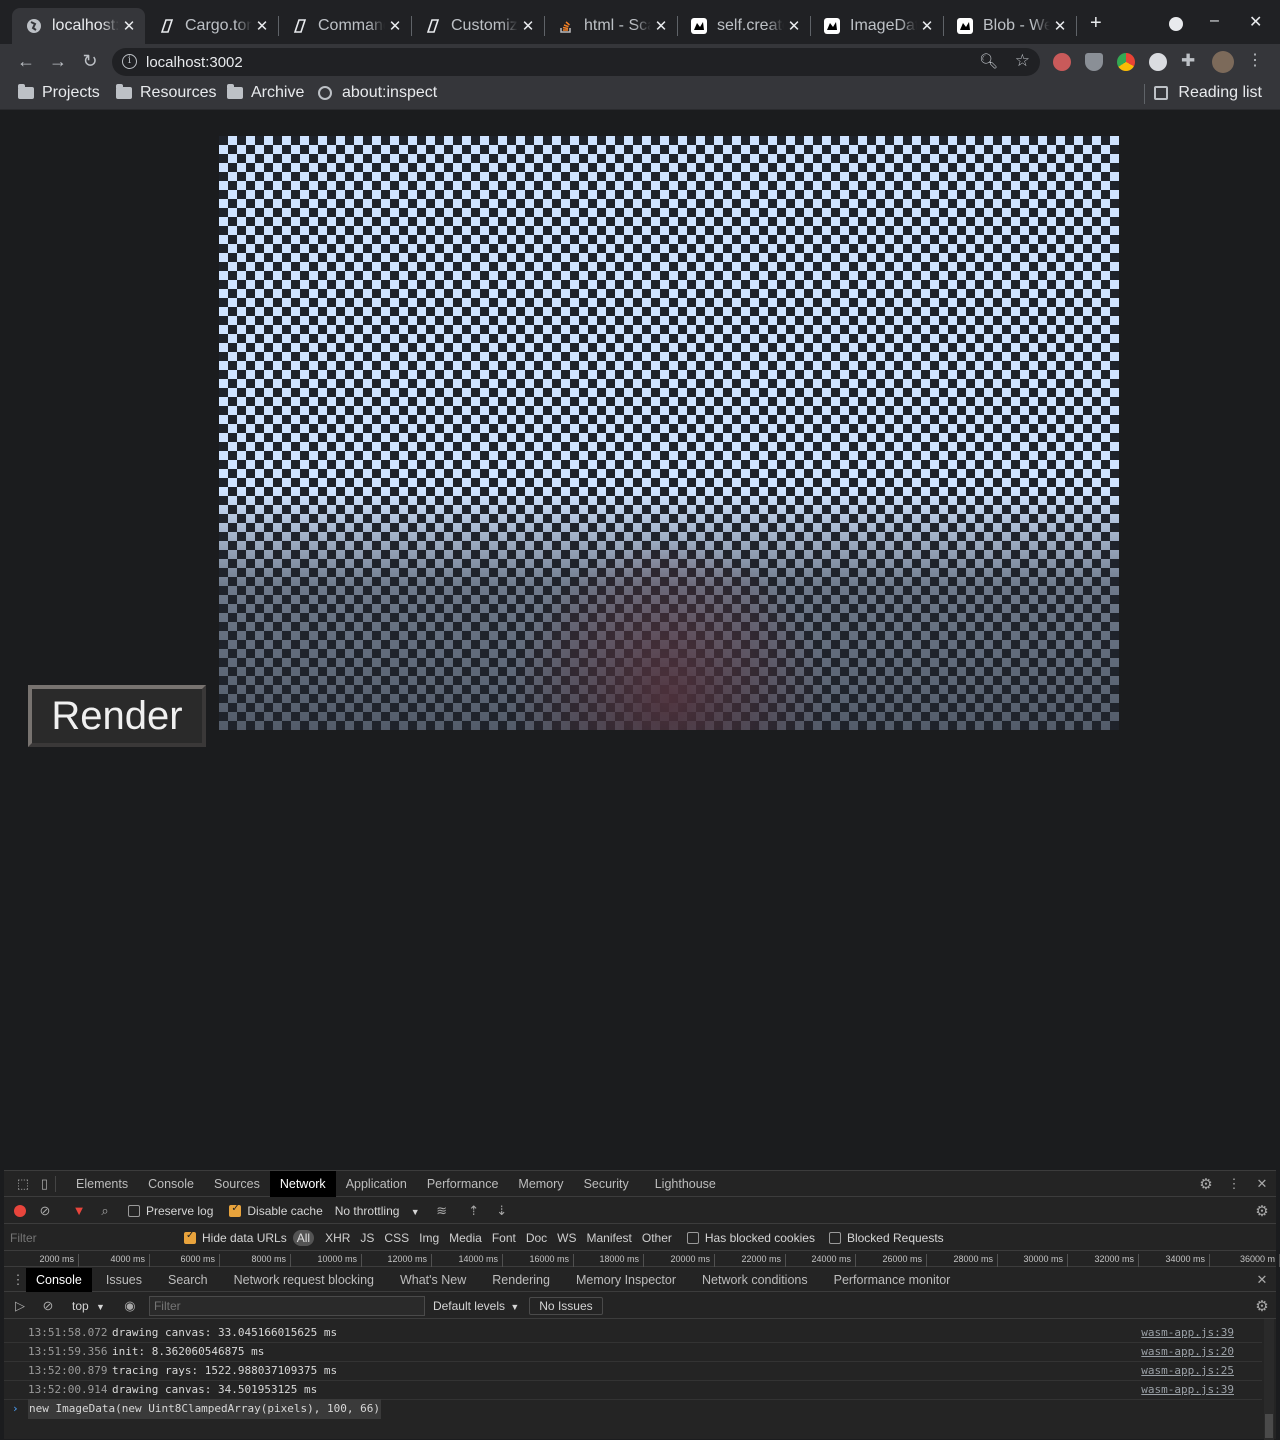  Describe the element at coordinates (1022, 61) in the screenshot. I see `bookmark-star-icon: ☆` at that location.